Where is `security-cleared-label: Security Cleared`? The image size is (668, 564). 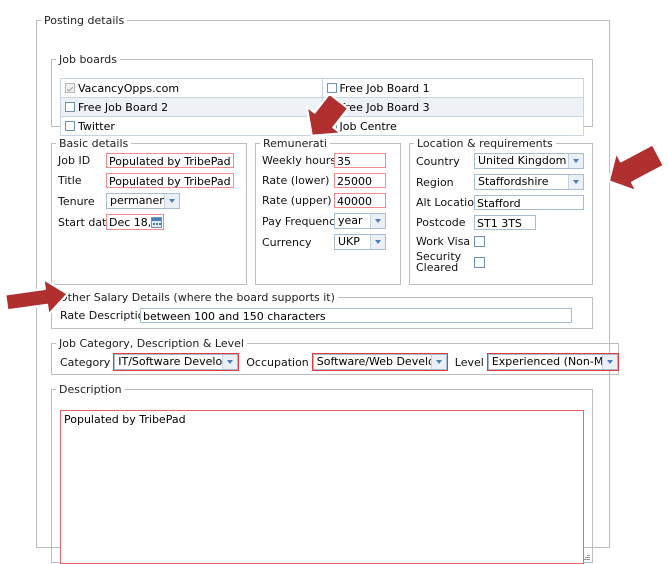
security-cleared-label: Security Cleared is located at coordinates (445, 262).